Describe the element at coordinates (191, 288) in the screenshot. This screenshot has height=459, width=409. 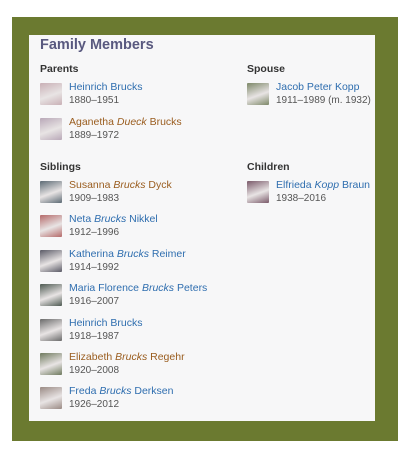
I see `name-married: Peters` at that location.